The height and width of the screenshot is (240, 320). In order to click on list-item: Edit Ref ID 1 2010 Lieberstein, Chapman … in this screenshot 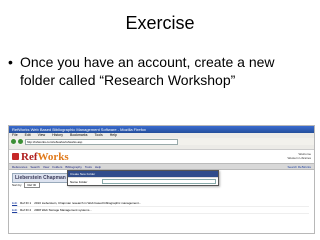, I will do `click(160, 203)`.